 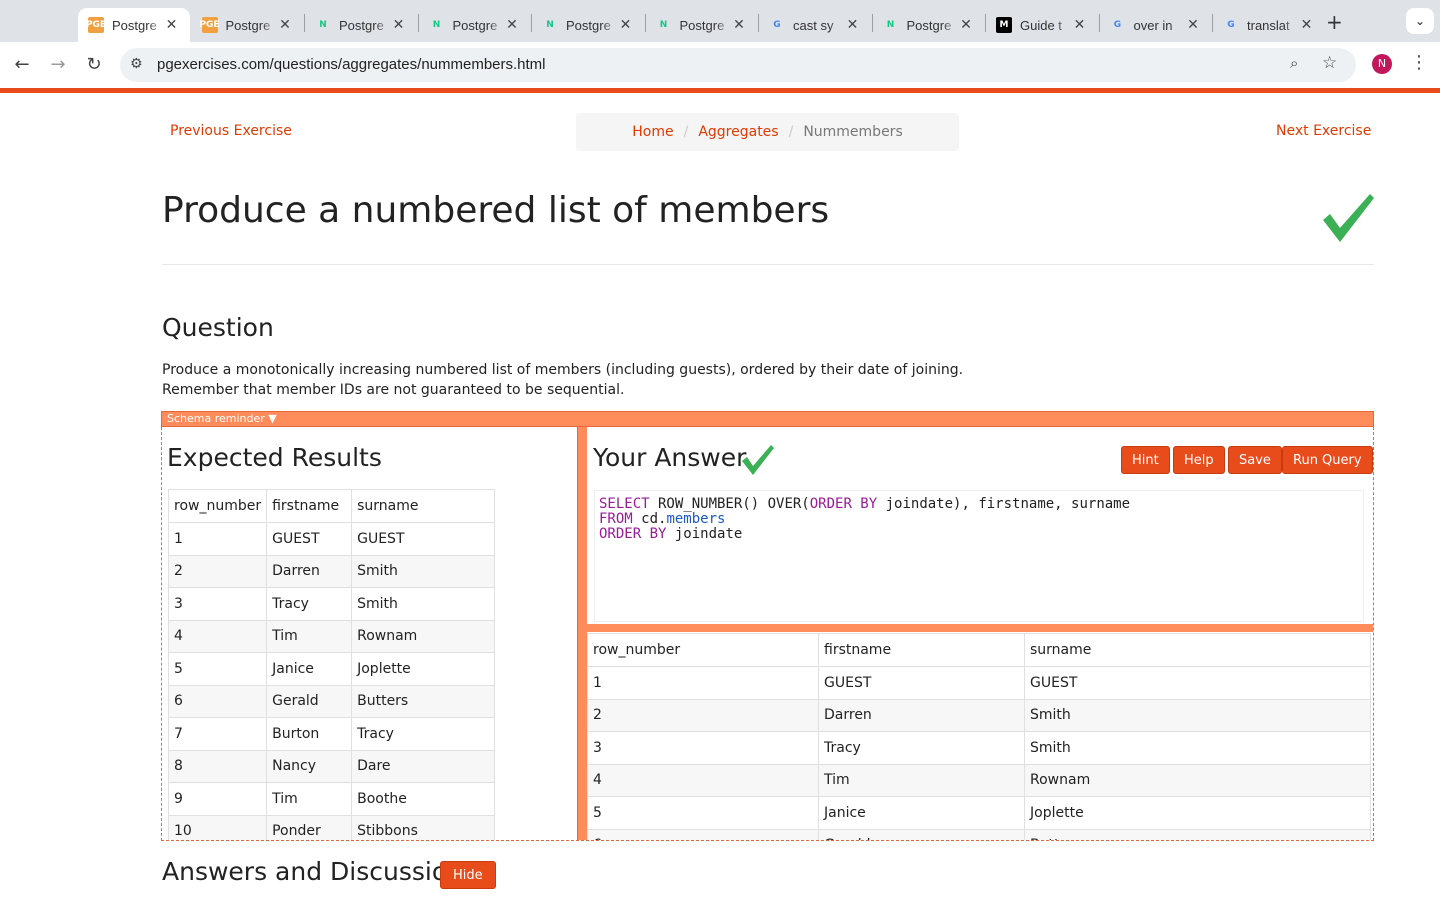 I want to click on horizontal-splitter, so click(x=980, y=628).